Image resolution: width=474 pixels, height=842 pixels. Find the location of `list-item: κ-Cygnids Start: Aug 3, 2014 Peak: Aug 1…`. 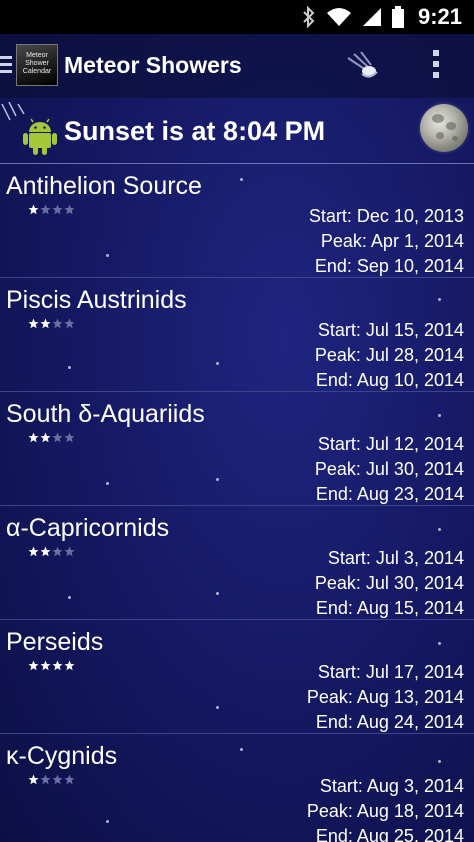

list-item: κ-Cygnids Start: Aug 3, 2014 Peak: Aug 1… is located at coordinates (237, 788).